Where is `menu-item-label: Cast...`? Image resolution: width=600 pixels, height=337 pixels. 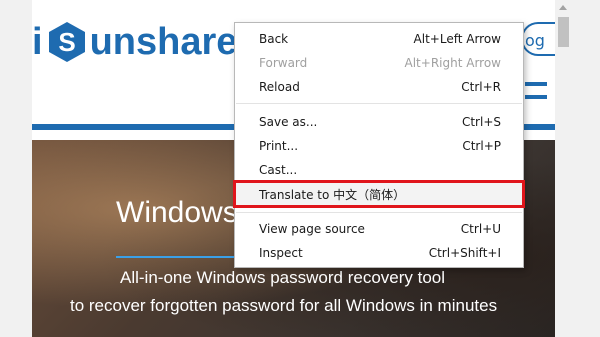 menu-item-label: Cast... is located at coordinates (278, 170).